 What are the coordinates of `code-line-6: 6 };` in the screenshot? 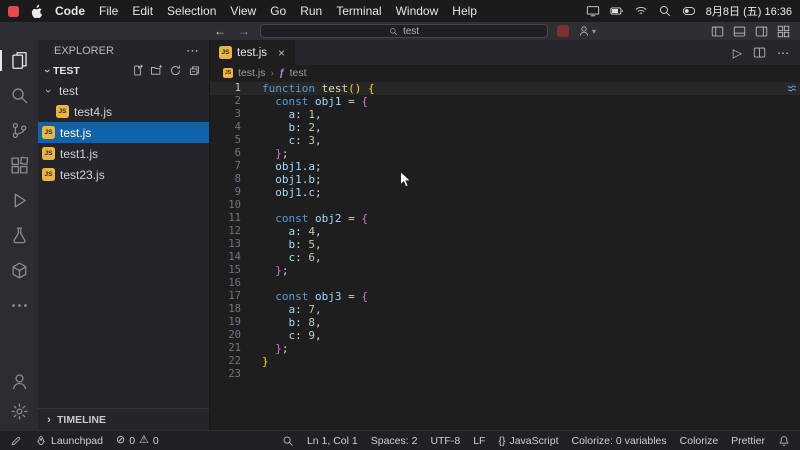 It's located at (505, 153).